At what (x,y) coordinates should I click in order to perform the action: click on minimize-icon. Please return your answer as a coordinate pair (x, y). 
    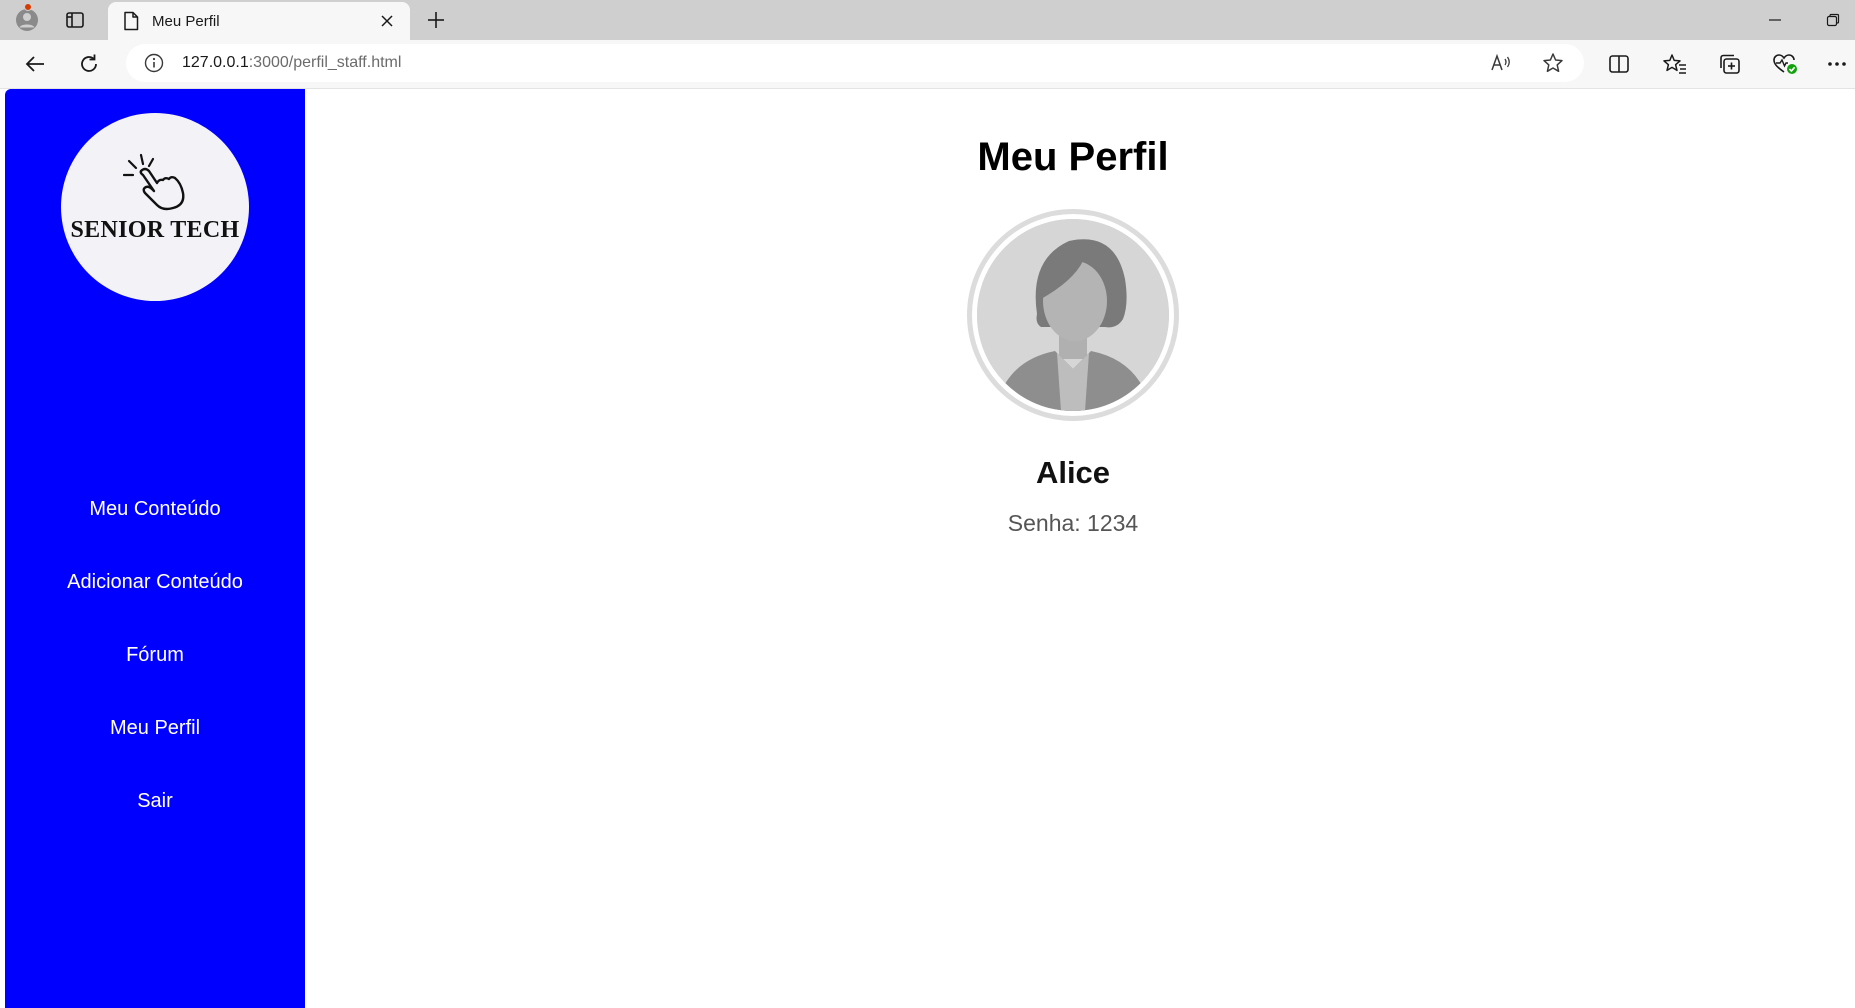
    Looking at the image, I should click on (1775, 20).